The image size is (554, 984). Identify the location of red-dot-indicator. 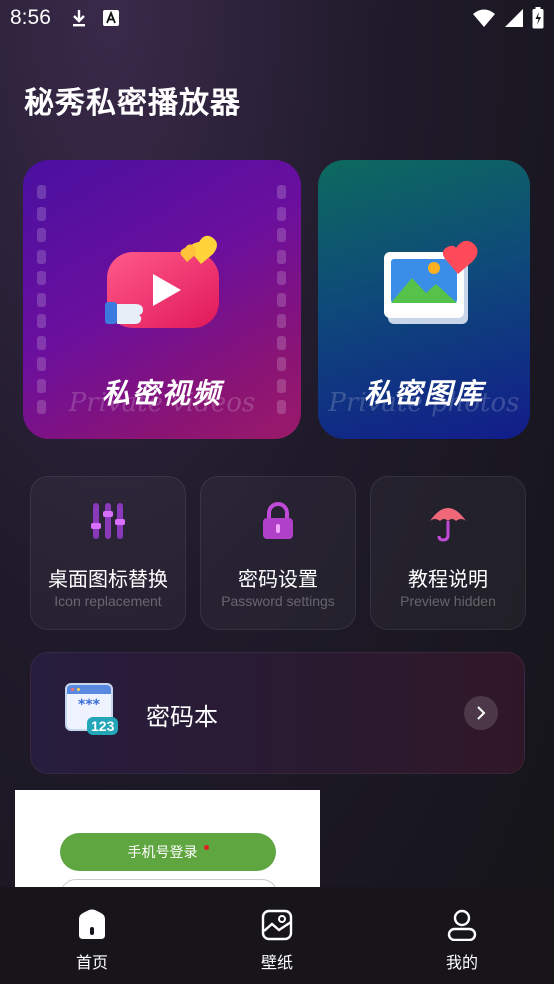
(206, 847).